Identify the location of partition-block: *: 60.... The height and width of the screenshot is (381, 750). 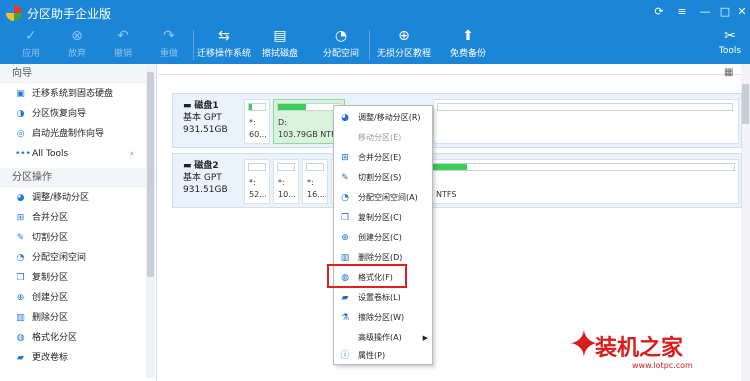
(257, 121).